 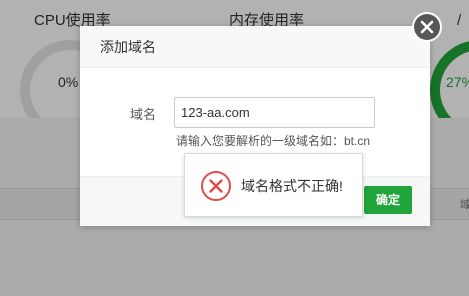 I want to click on dialog-header: 添加域名, so click(x=255, y=47).